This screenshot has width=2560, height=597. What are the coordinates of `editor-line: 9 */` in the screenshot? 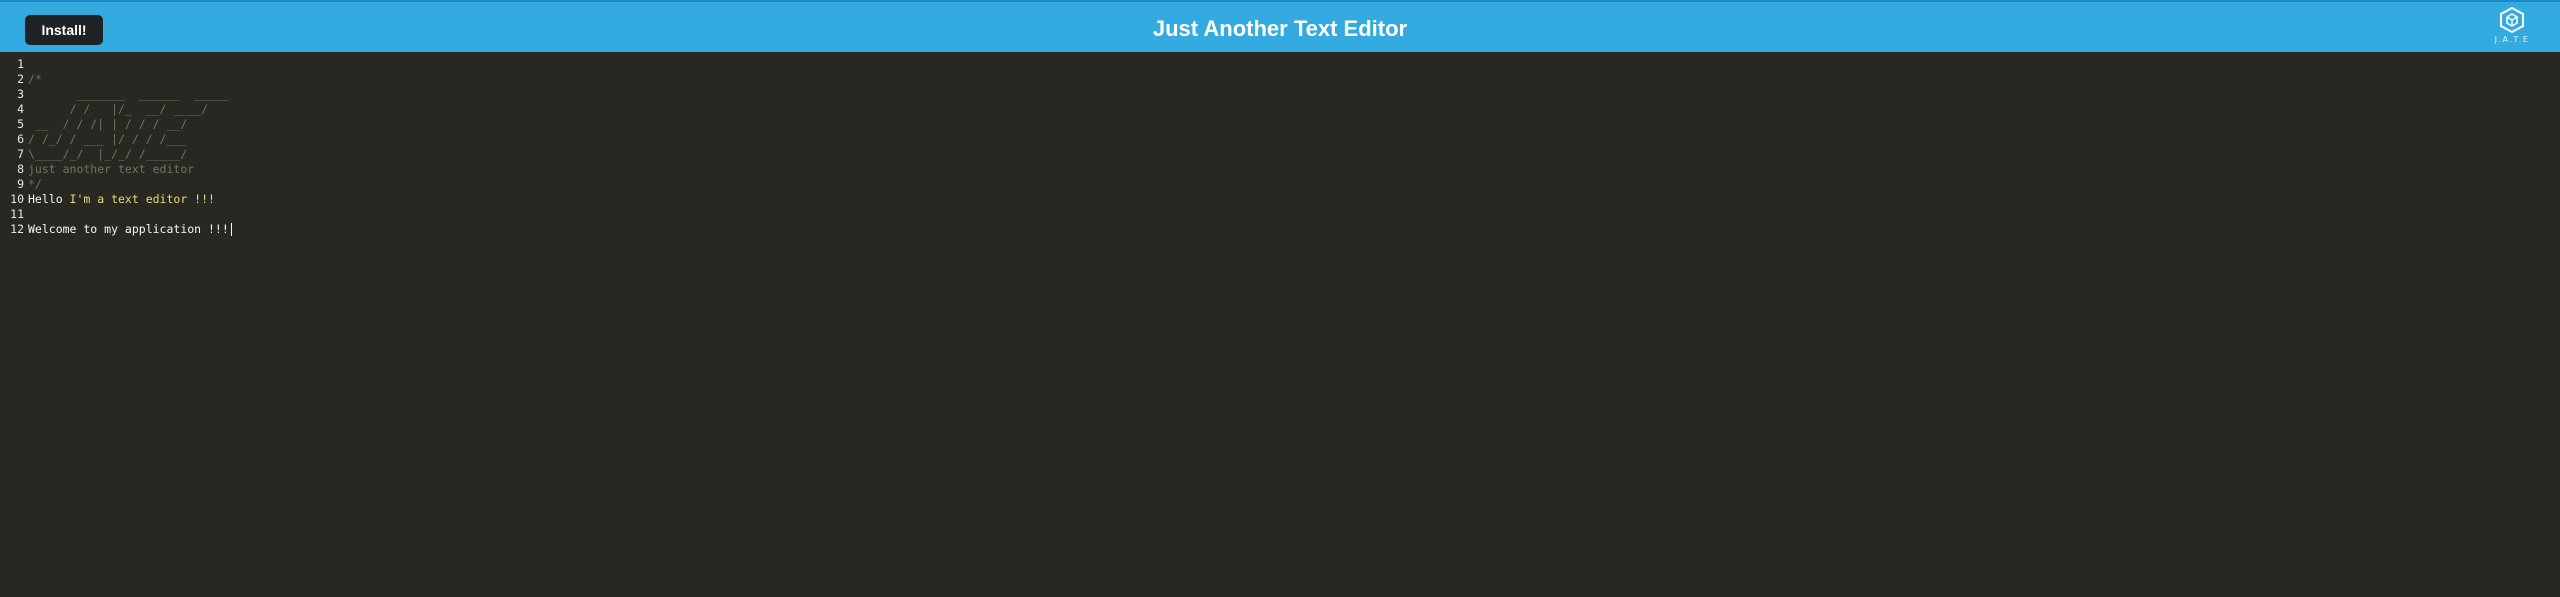 It's located at (1280, 184).